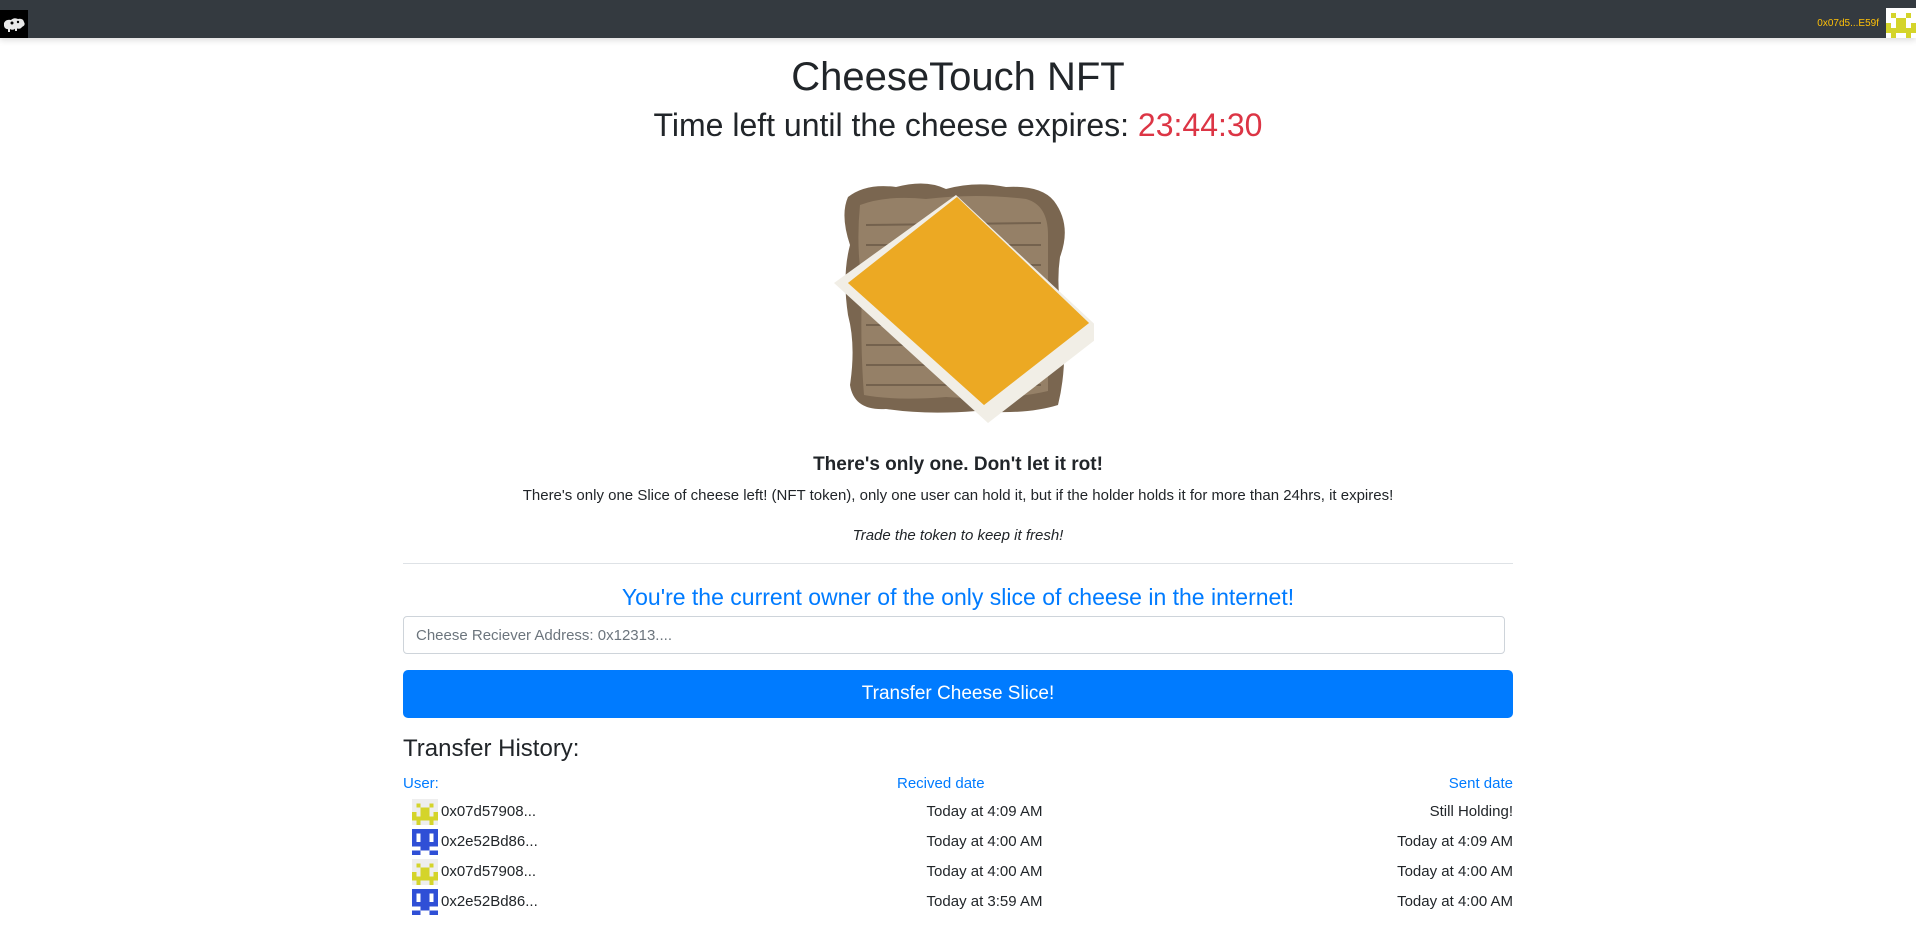  Describe the element at coordinates (1200, 125) in the screenshot. I see `countdown-value: 23:44:30` at that location.